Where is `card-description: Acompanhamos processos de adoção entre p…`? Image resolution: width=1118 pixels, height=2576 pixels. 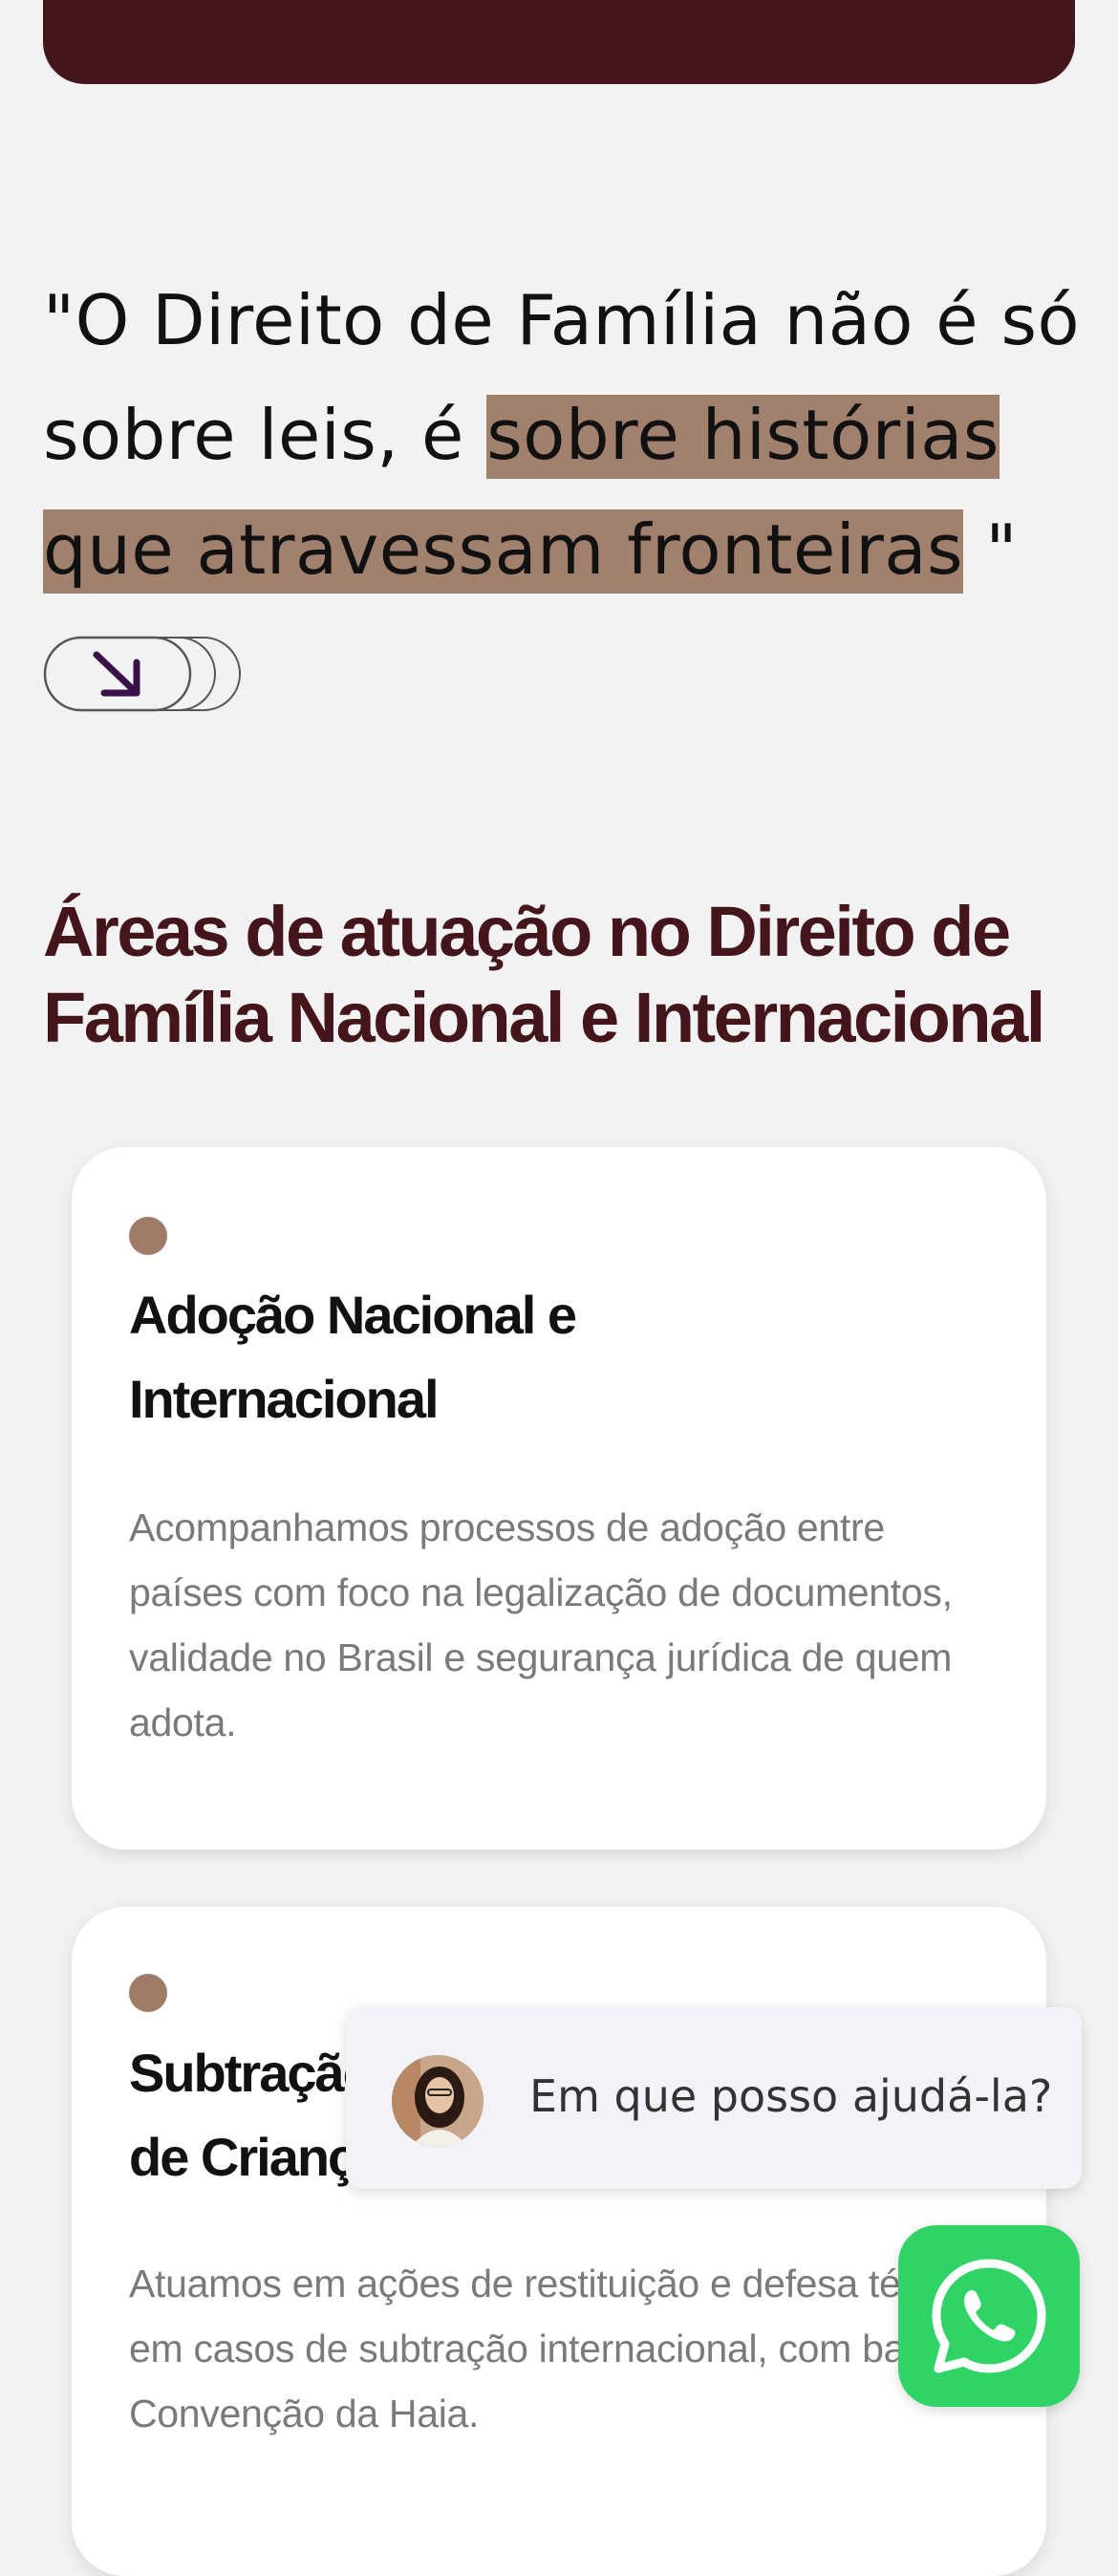
card-description: Acompanhamos processos de adoção entre p… is located at coordinates (541, 1624).